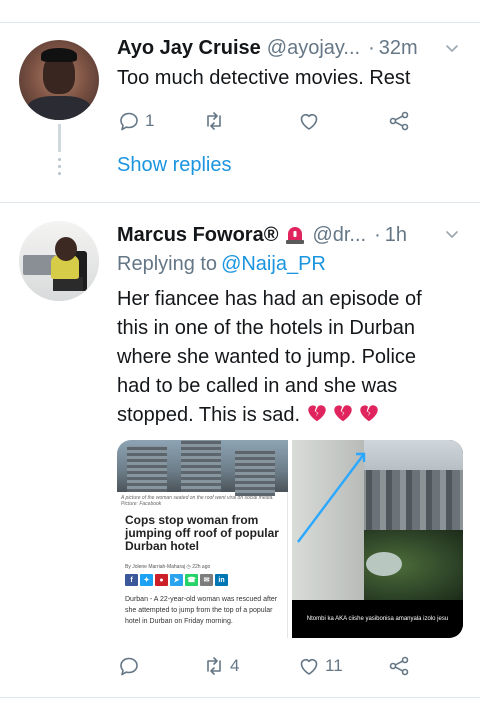 The height and width of the screenshot is (709, 480). I want to click on display-name: Ayo Jay Cruise, so click(189, 48).